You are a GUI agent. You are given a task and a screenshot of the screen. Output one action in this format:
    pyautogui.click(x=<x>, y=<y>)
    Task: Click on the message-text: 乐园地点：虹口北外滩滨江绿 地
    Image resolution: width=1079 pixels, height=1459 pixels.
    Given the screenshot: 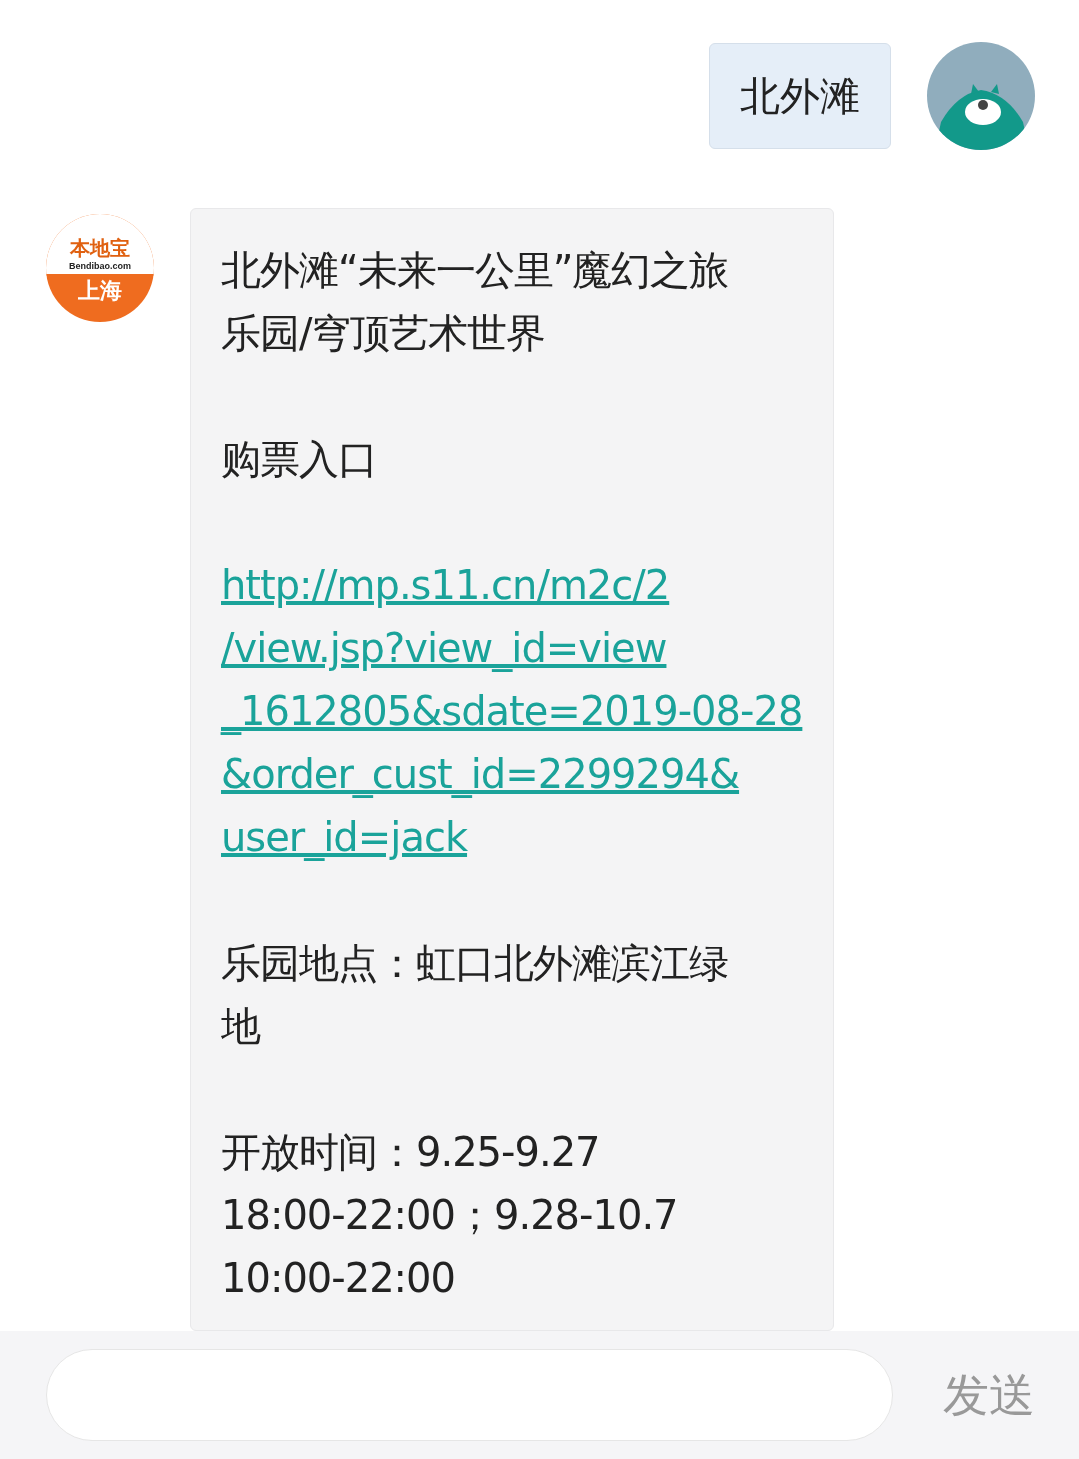 What is the action you would take?
    pyautogui.click(x=475, y=995)
    